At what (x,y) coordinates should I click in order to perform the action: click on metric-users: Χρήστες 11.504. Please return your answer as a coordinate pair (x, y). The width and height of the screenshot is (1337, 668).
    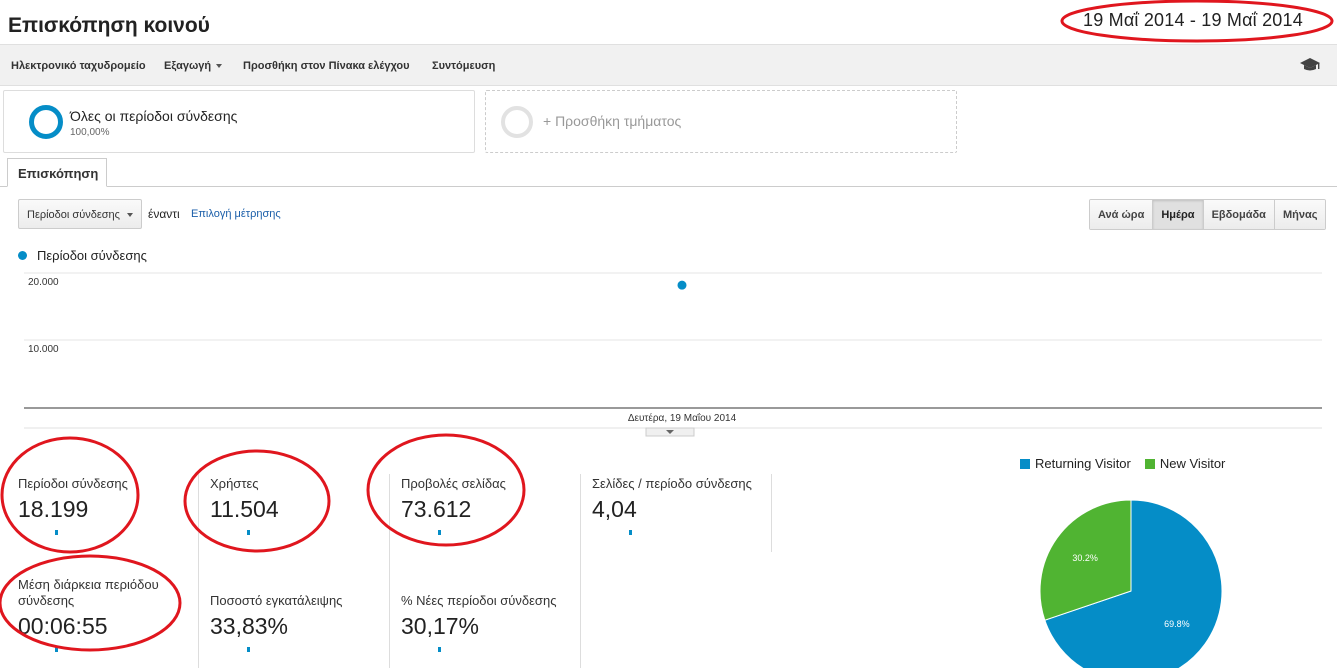
    Looking at the image, I should click on (305, 505).